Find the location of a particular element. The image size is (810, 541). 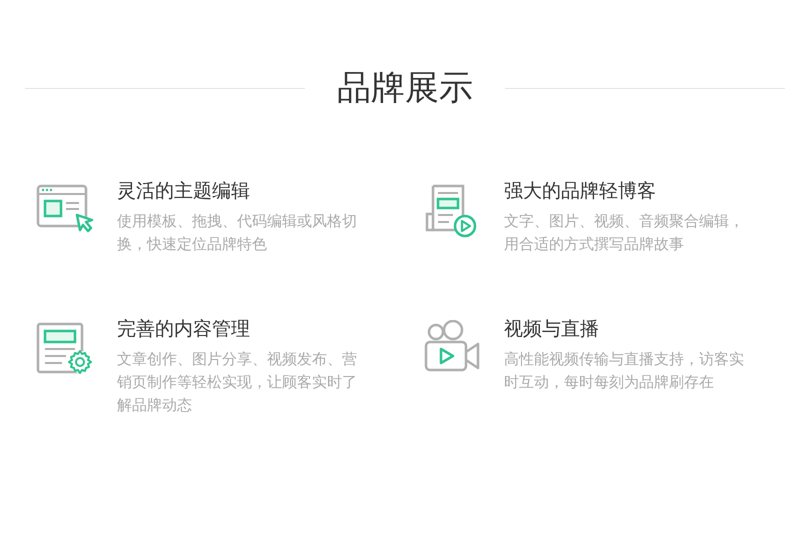

feature-description: 高性能视频传输与直播支持，访客实时互动，每时每刻为品牌刷存在 is located at coordinates (624, 371).